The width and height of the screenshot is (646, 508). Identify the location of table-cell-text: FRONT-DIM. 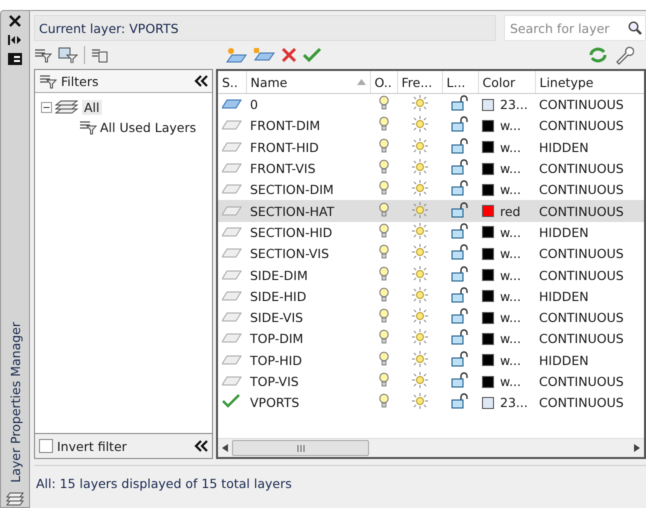
(285, 126).